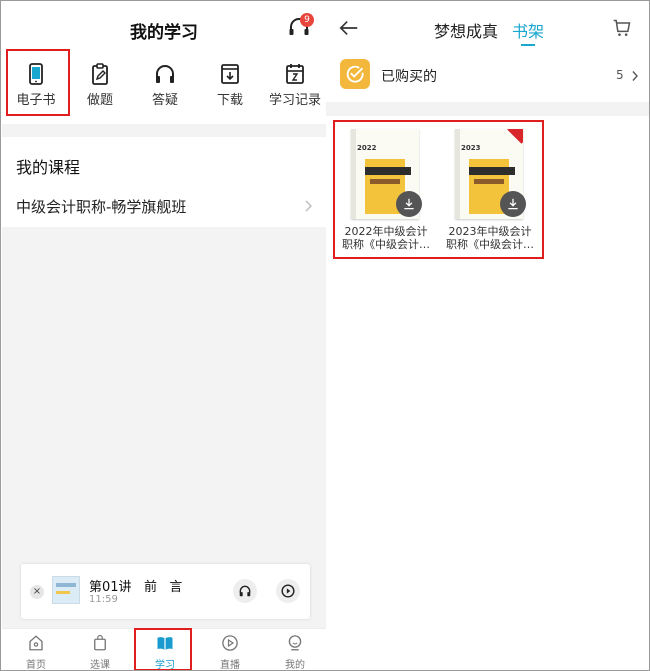 The width and height of the screenshot is (650, 671). Describe the element at coordinates (100, 86) in the screenshot. I see `grid-item-exercise: 做题` at that location.